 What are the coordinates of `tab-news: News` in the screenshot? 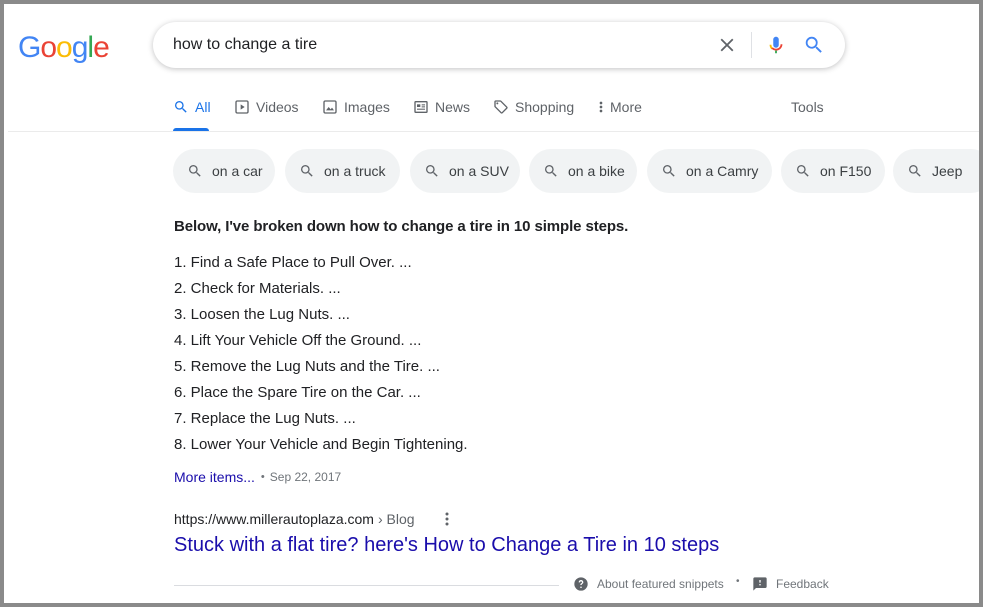 It's located at (441, 107).